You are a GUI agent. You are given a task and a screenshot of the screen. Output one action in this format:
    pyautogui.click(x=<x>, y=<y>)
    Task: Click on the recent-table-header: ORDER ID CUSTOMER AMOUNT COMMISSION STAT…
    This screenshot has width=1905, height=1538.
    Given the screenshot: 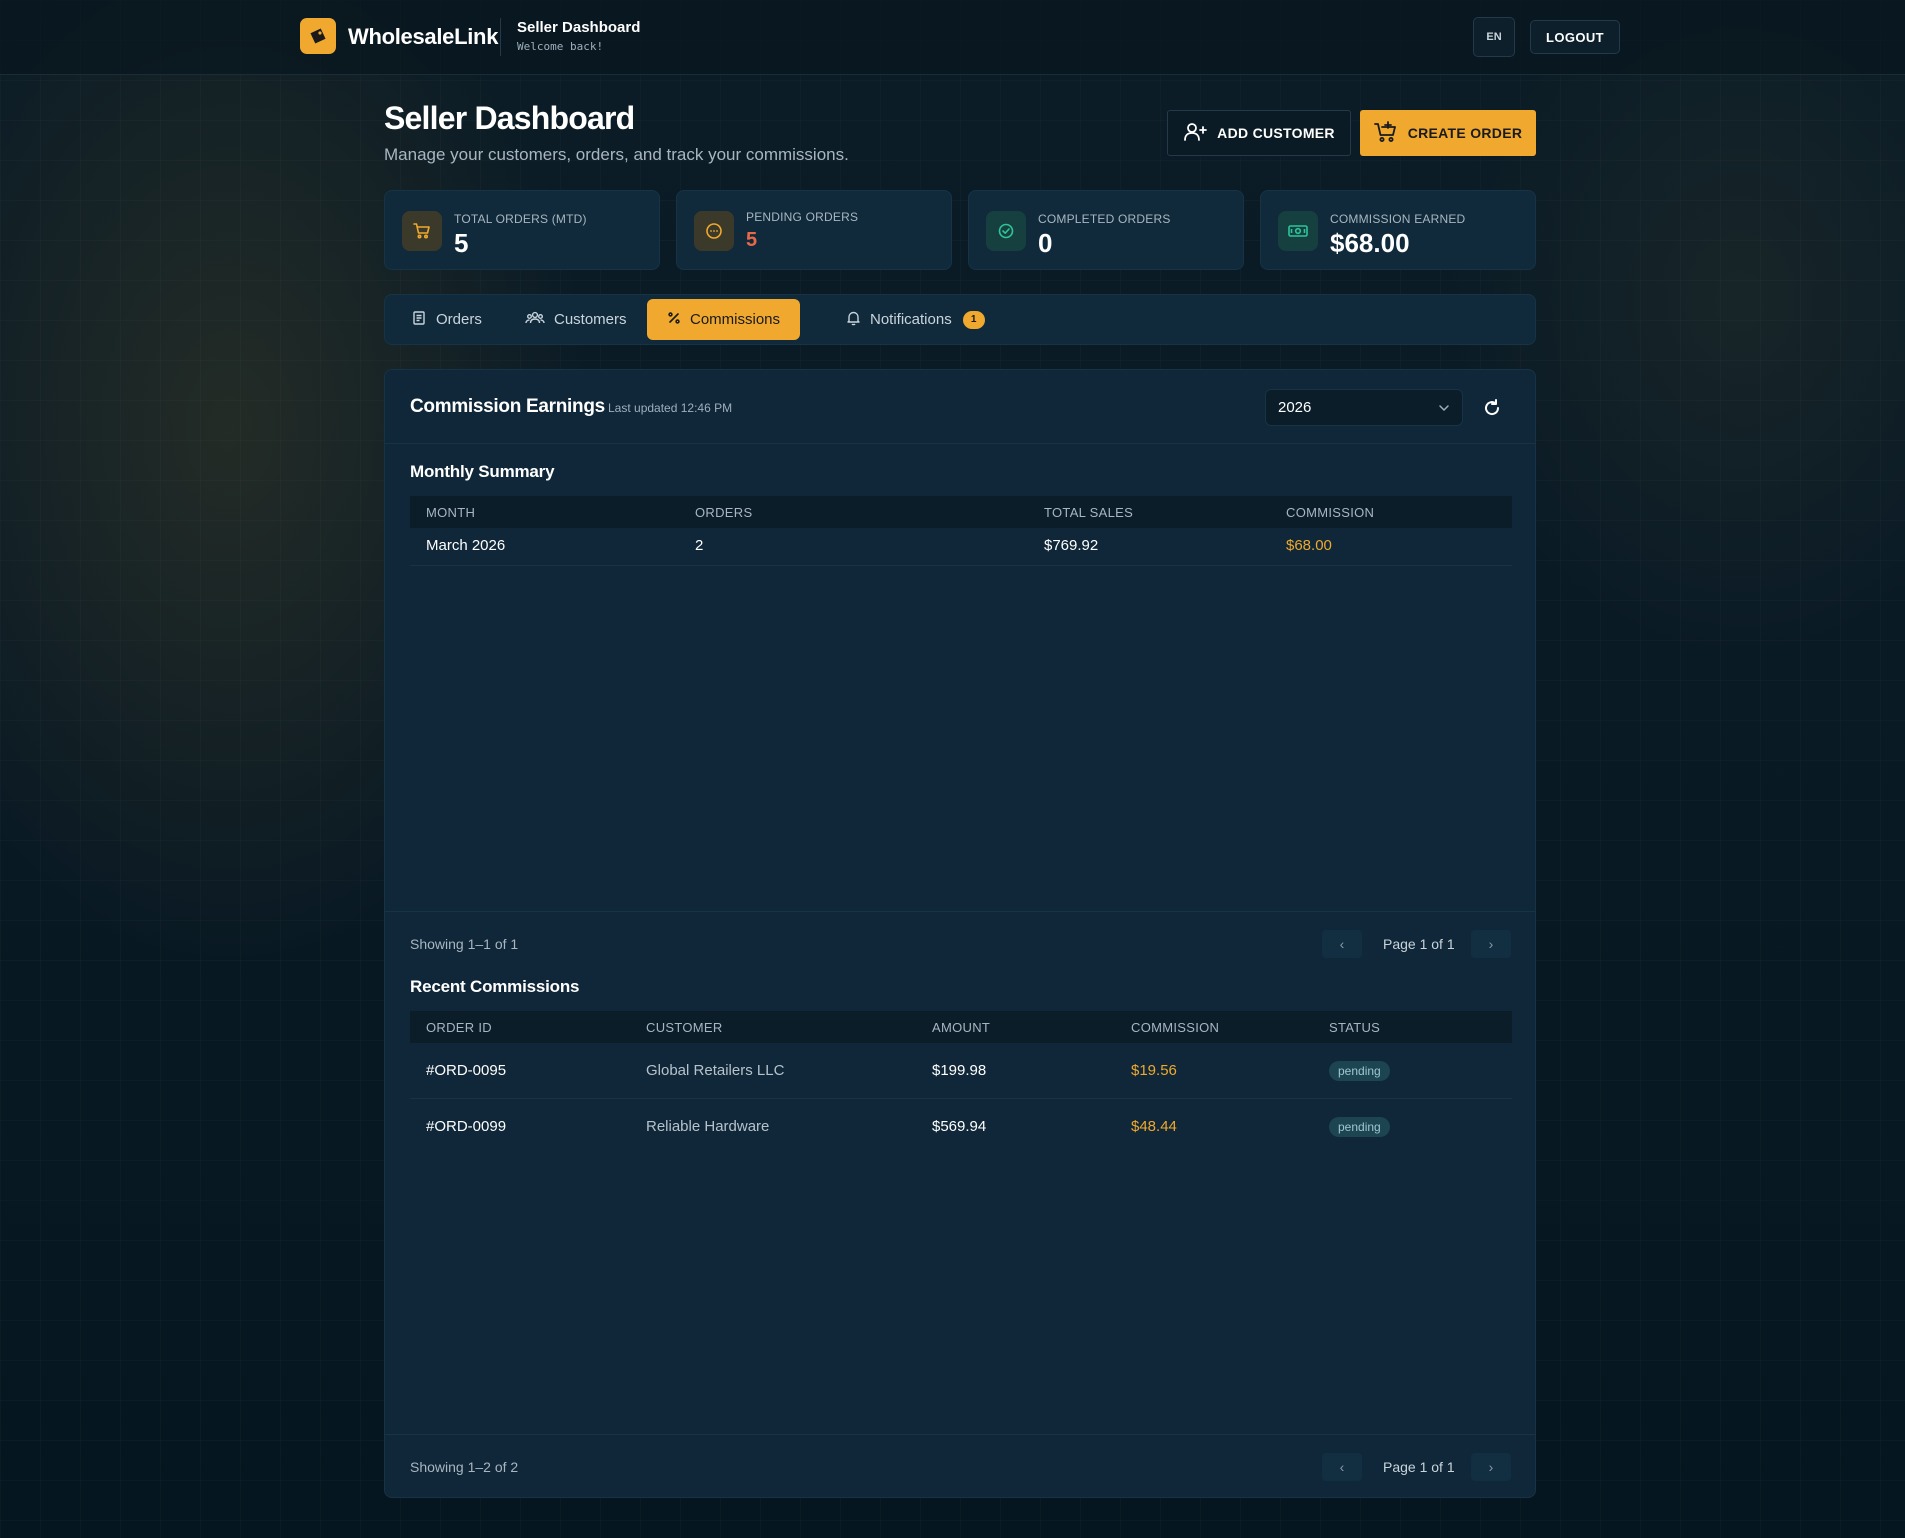 What is the action you would take?
    pyautogui.click(x=961, y=1027)
    